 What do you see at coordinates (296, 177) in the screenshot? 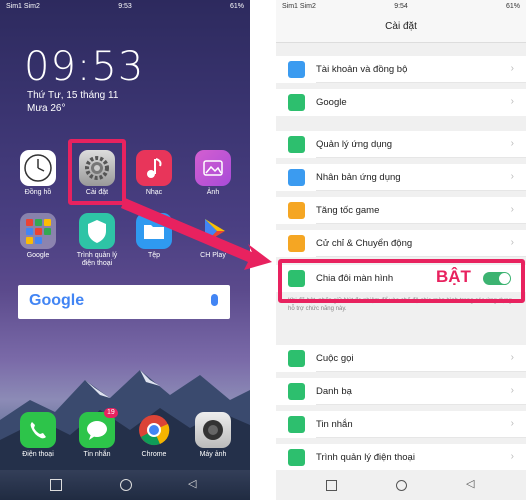
I see `clone-icon` at bounding box center [296, 177].